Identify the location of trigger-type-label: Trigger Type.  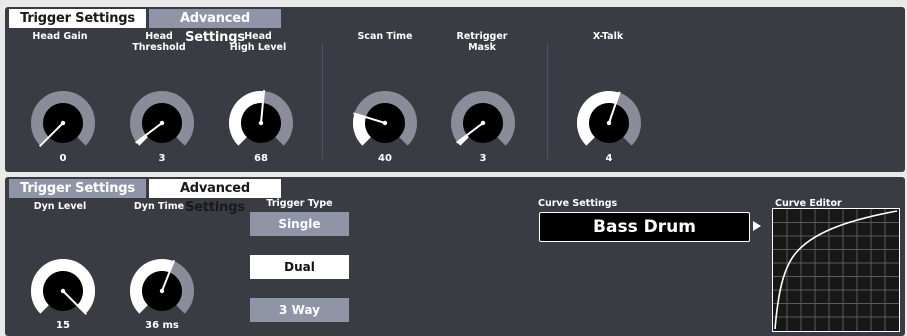
(299, 203).